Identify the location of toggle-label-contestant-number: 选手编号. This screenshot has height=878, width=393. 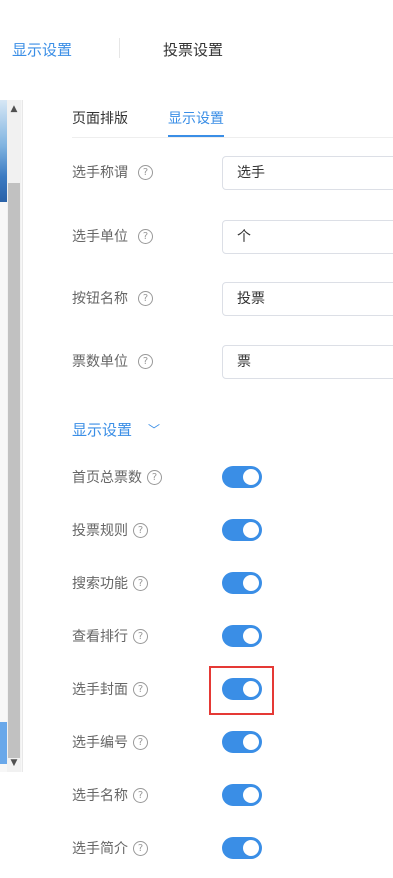
(100, 743).